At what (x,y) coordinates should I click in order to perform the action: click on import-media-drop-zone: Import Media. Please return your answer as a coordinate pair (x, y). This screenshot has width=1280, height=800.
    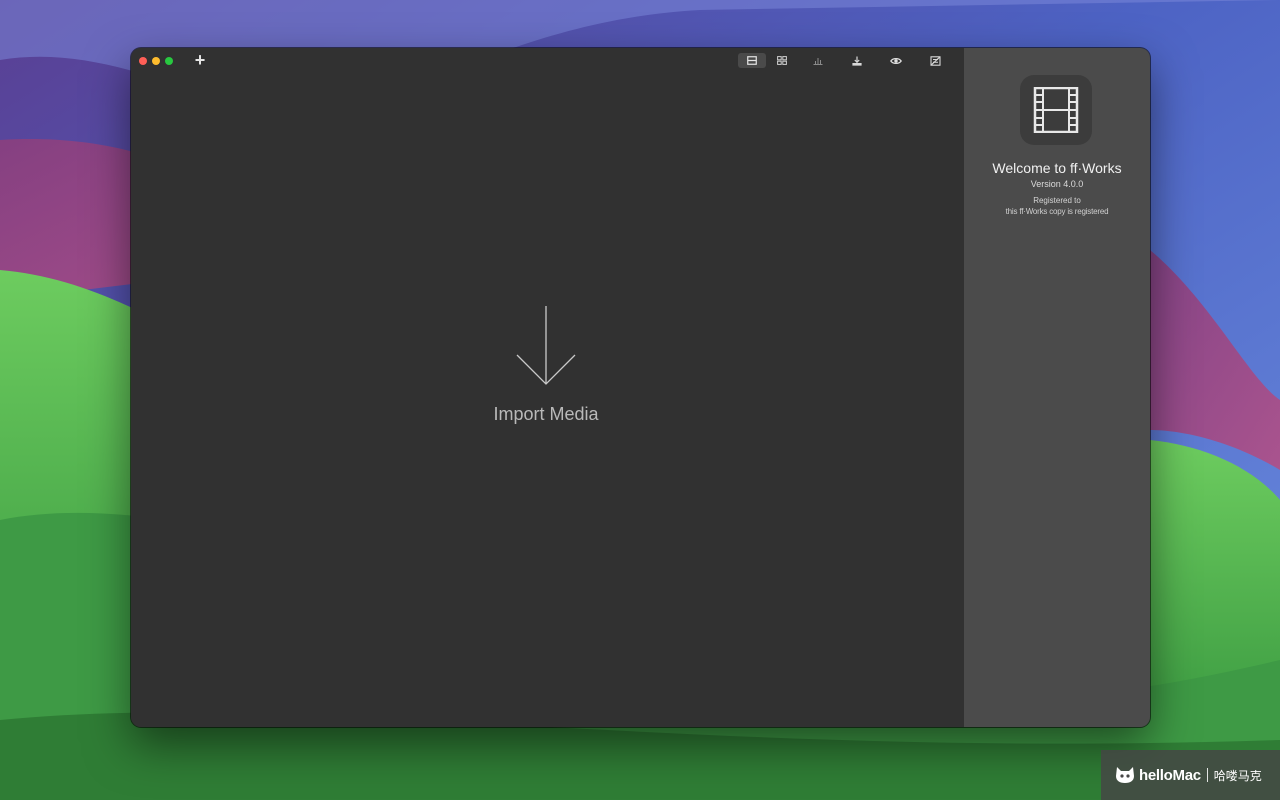
    Looking at the image, I should click on (546, 368).